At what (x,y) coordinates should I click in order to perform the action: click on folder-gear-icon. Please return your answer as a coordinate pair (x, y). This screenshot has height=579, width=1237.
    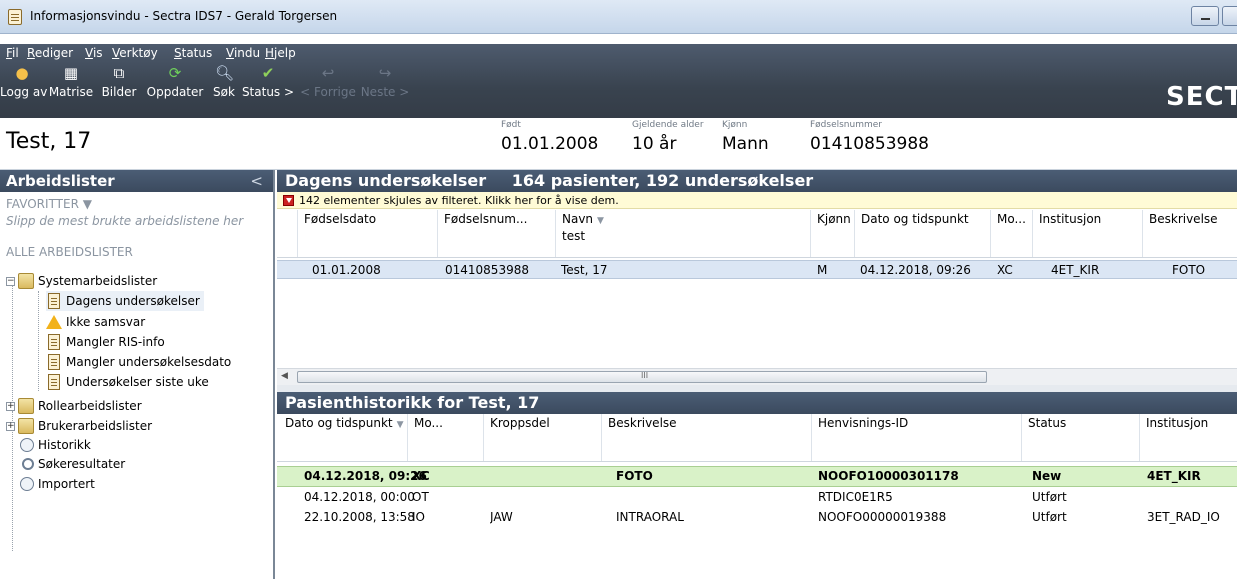
    Looking at the image, I should click on (26, 281).